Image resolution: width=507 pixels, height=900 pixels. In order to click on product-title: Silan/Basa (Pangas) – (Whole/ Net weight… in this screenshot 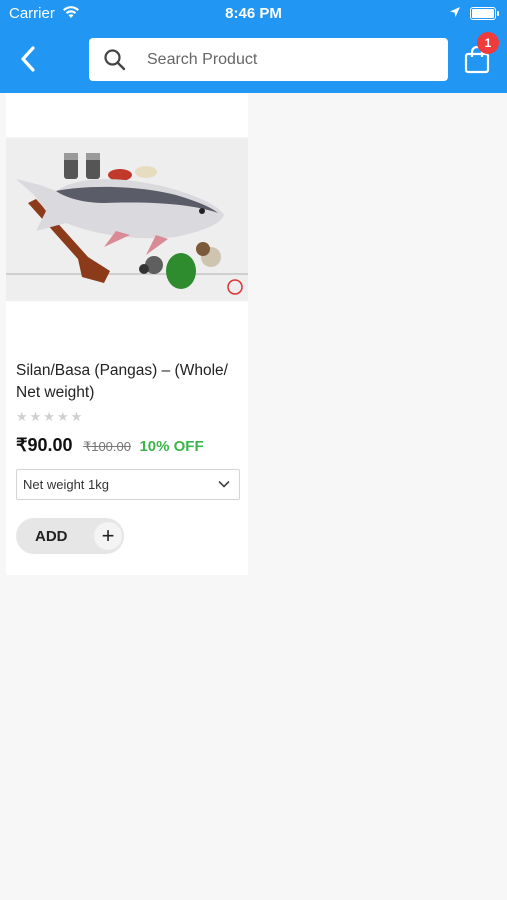, I will do `click(127, 382)`.